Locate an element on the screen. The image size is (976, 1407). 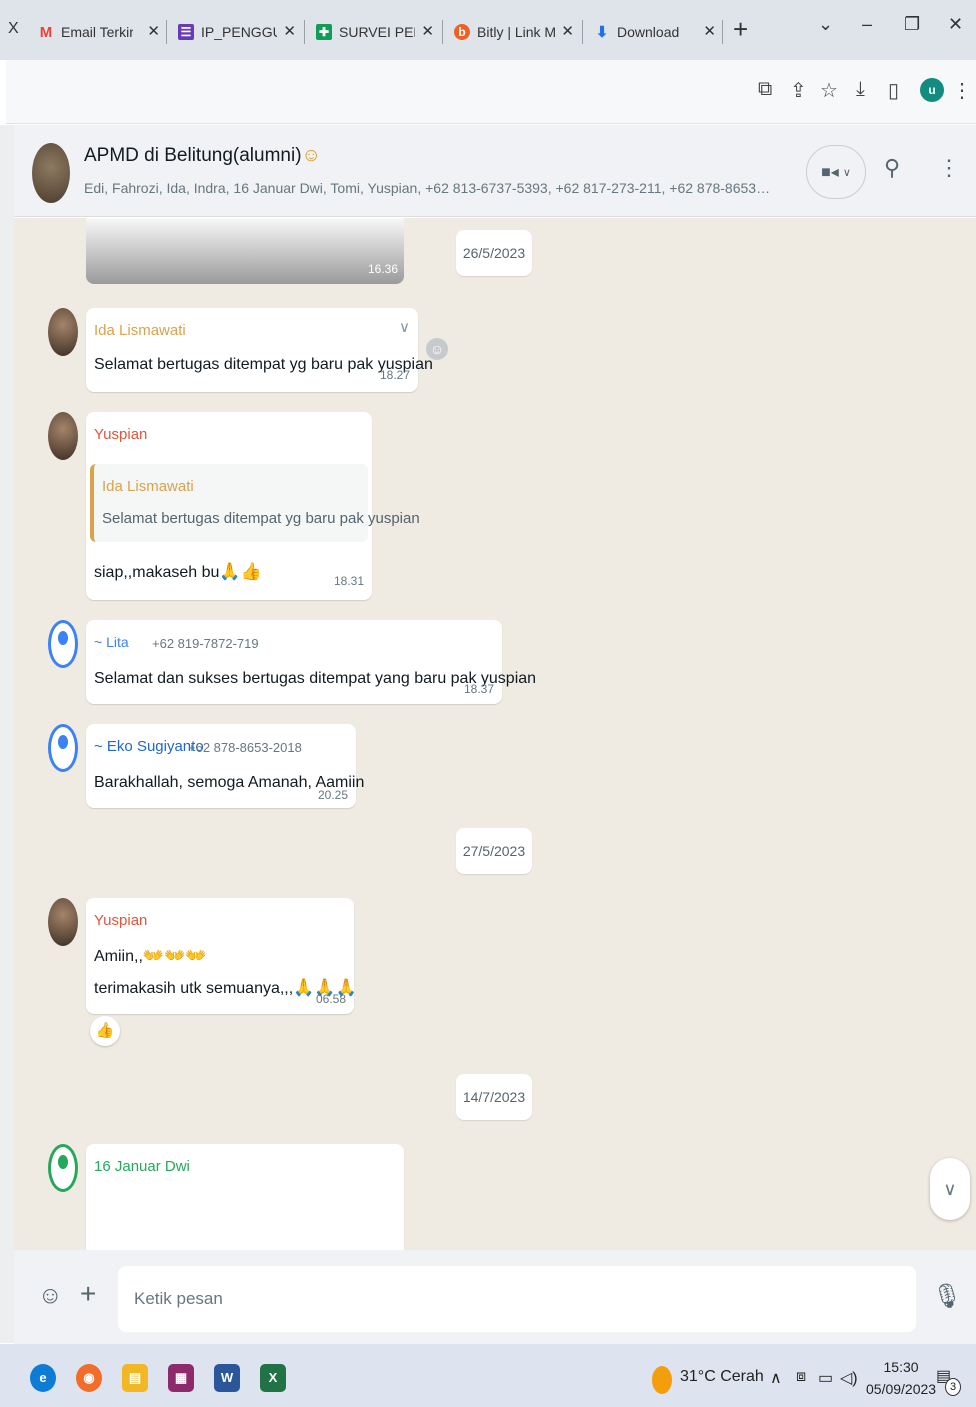
message-sender: ~ Lita is located at coordinates (111, 642).